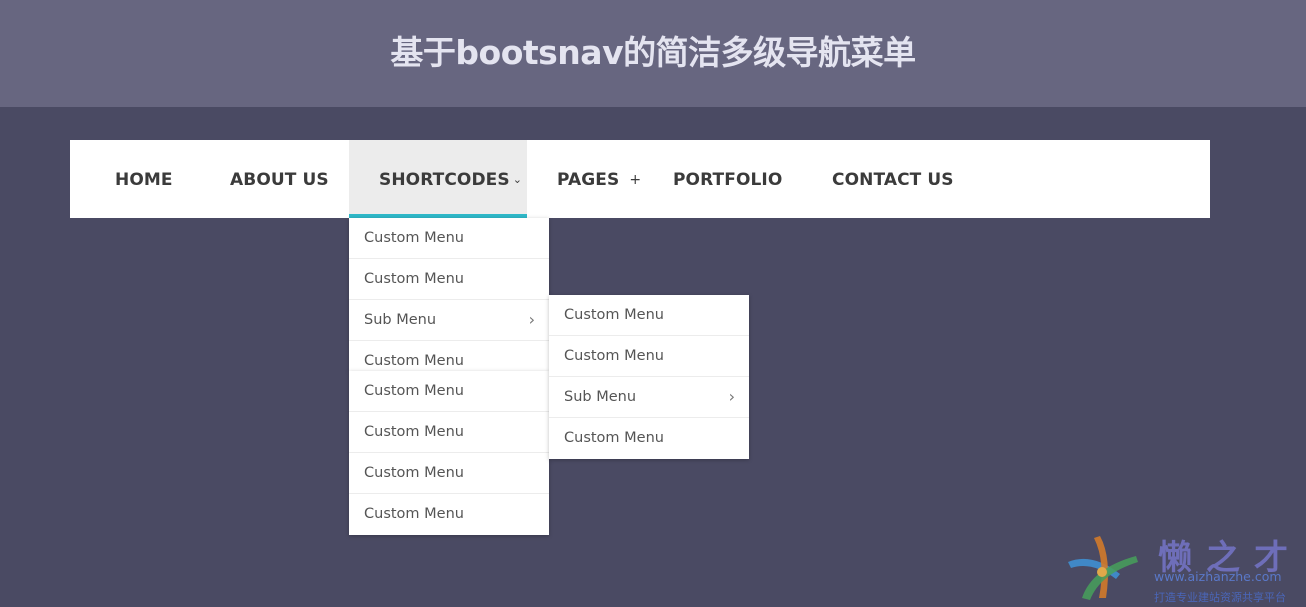  I want to click on watermark-url: www.aizhanzhe.com, so click(1218, 576).